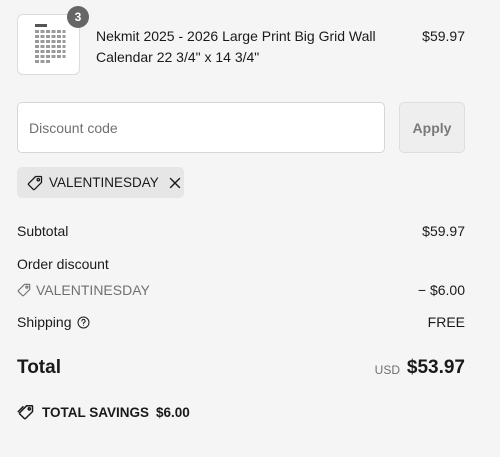 This screenshot has width=500, height=457. What do you see at coordinates (104, 182) in the screenshot?
I see `applied-discount-code: VALENTINESDAY` at bounding box center [104, 182].